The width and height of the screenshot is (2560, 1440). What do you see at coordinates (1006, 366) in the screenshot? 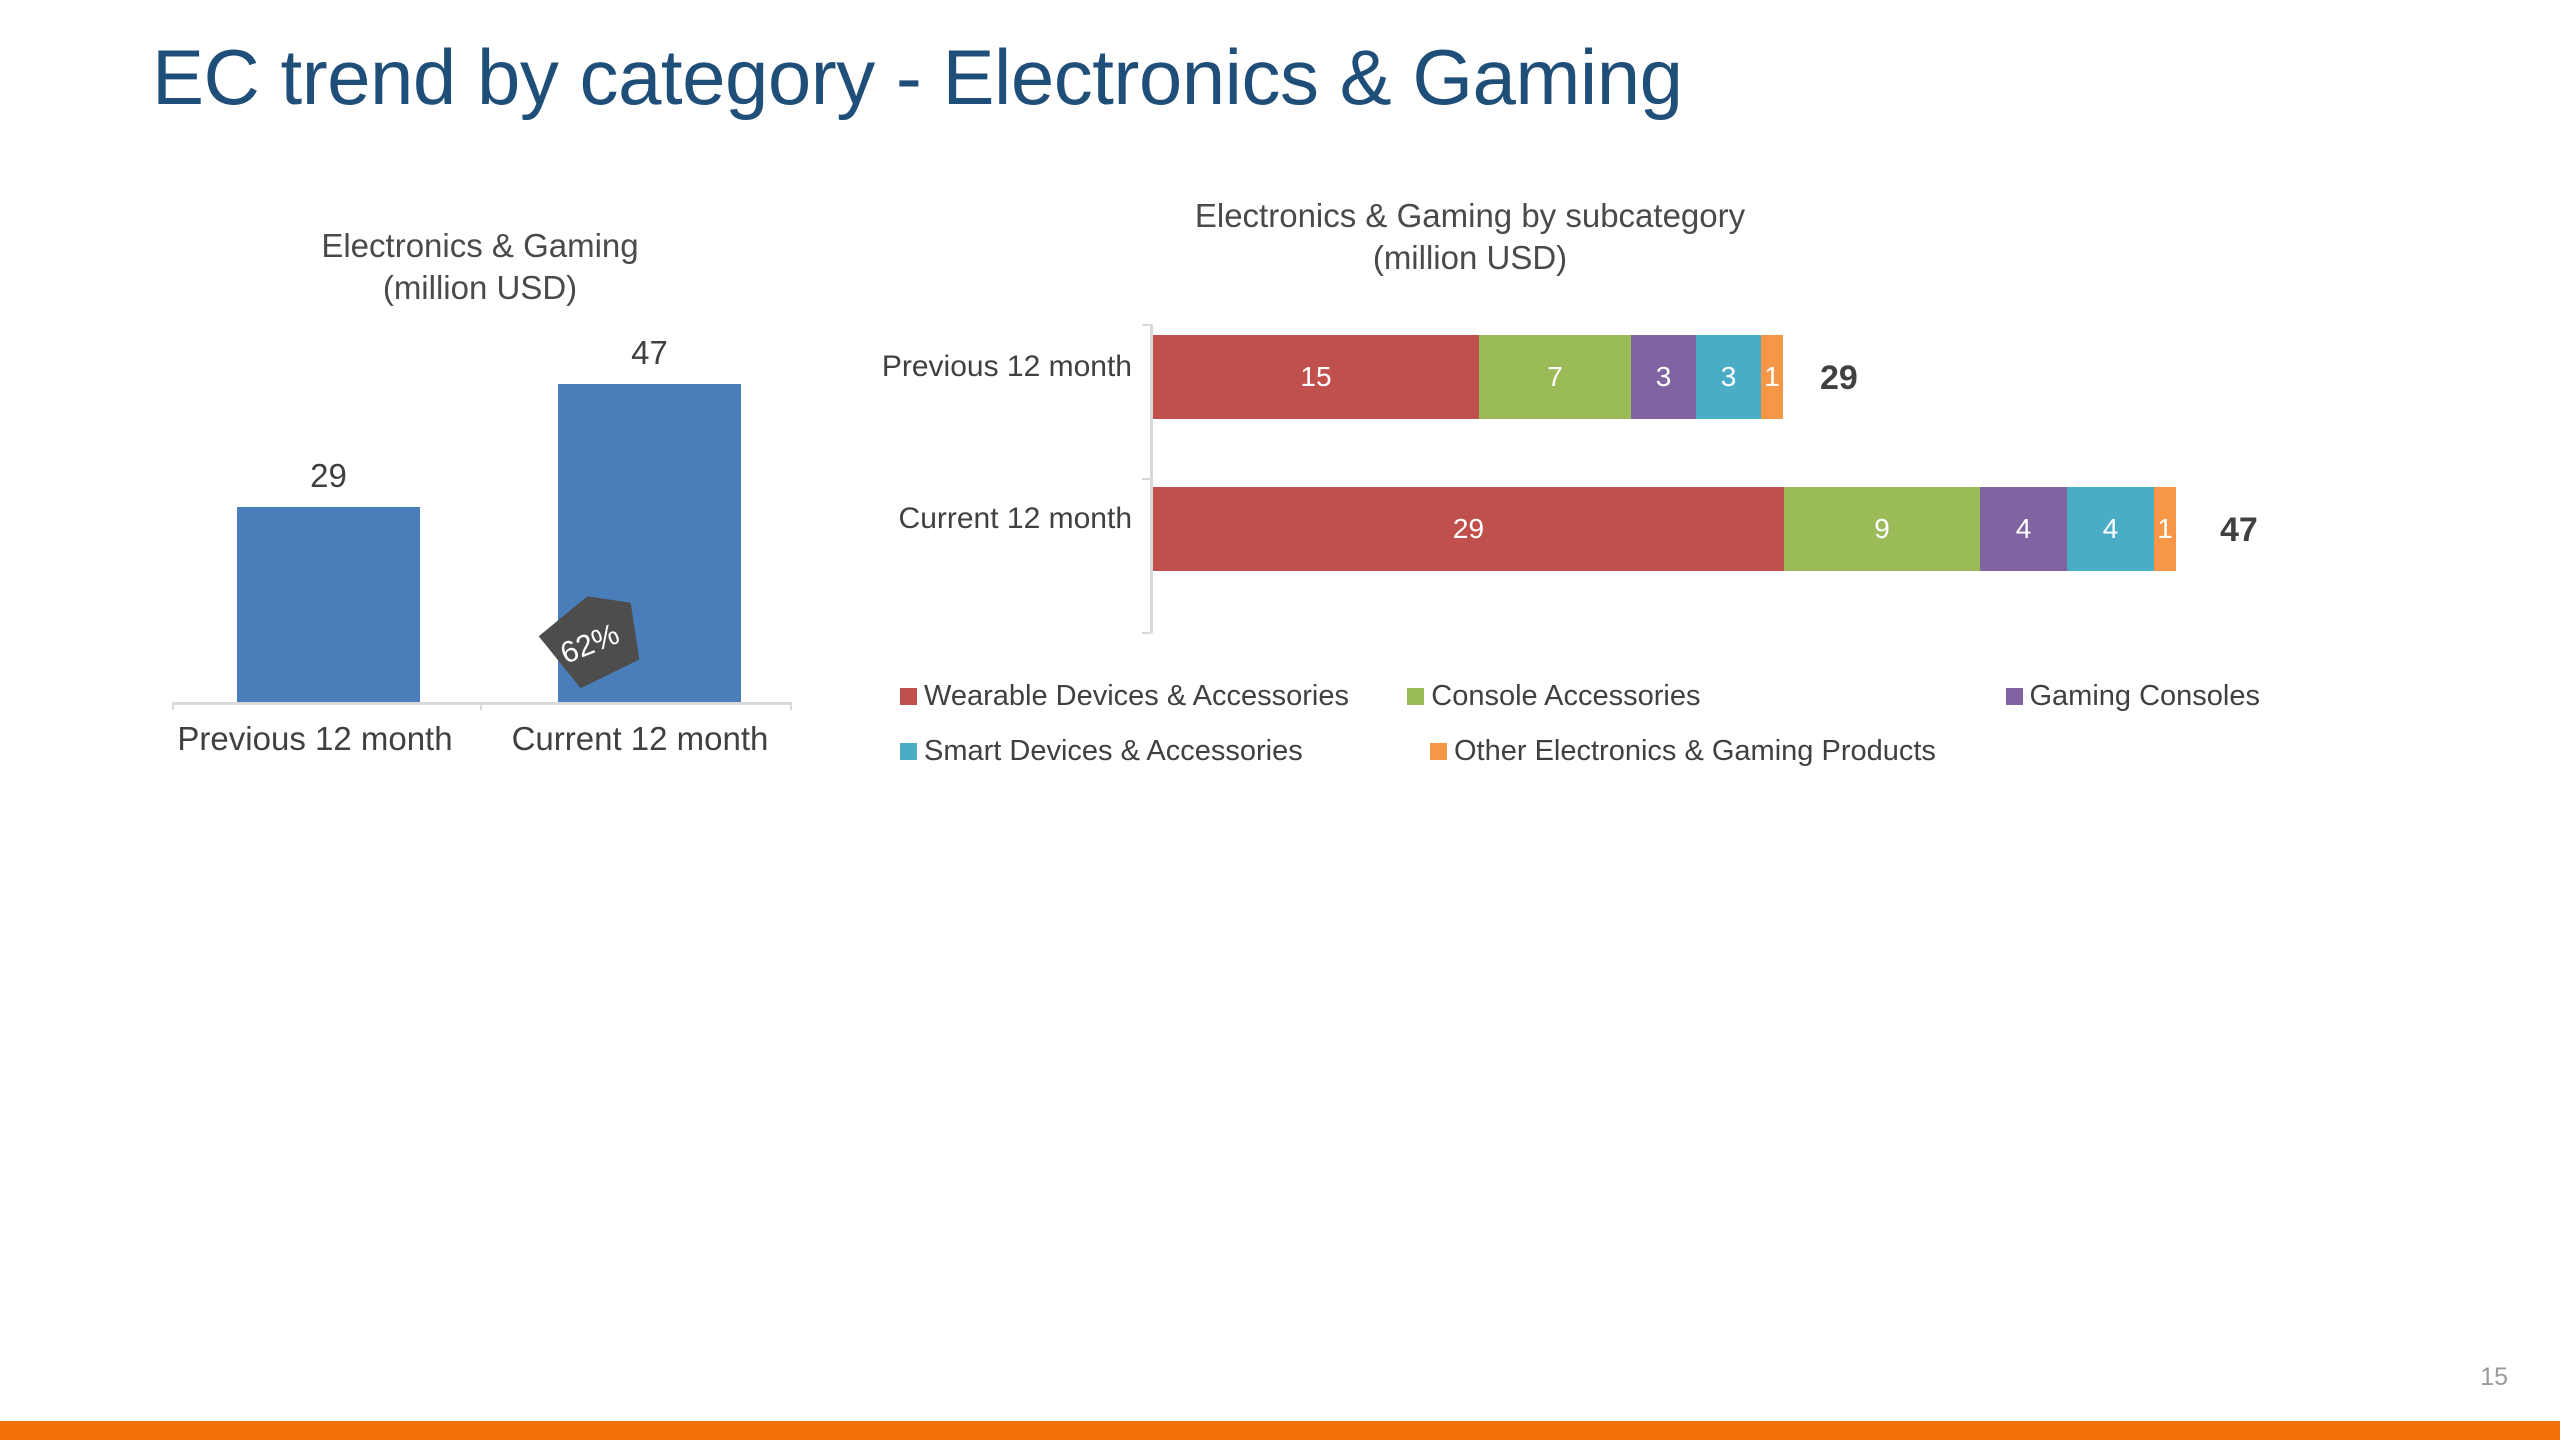
I see `right-chart-category-previous: Previous 12 month` at bounding box center [1006, 366].